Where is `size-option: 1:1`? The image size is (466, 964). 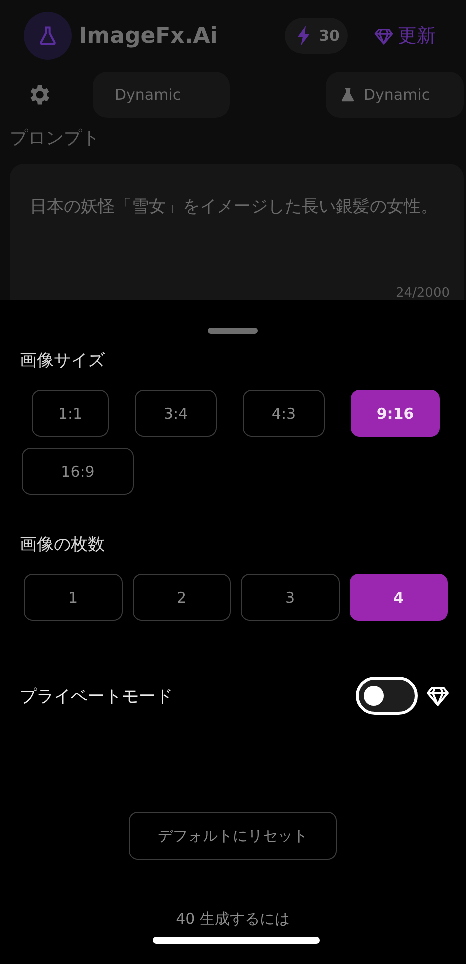
size-option: 1:1 is located at coordinates (70, 413).